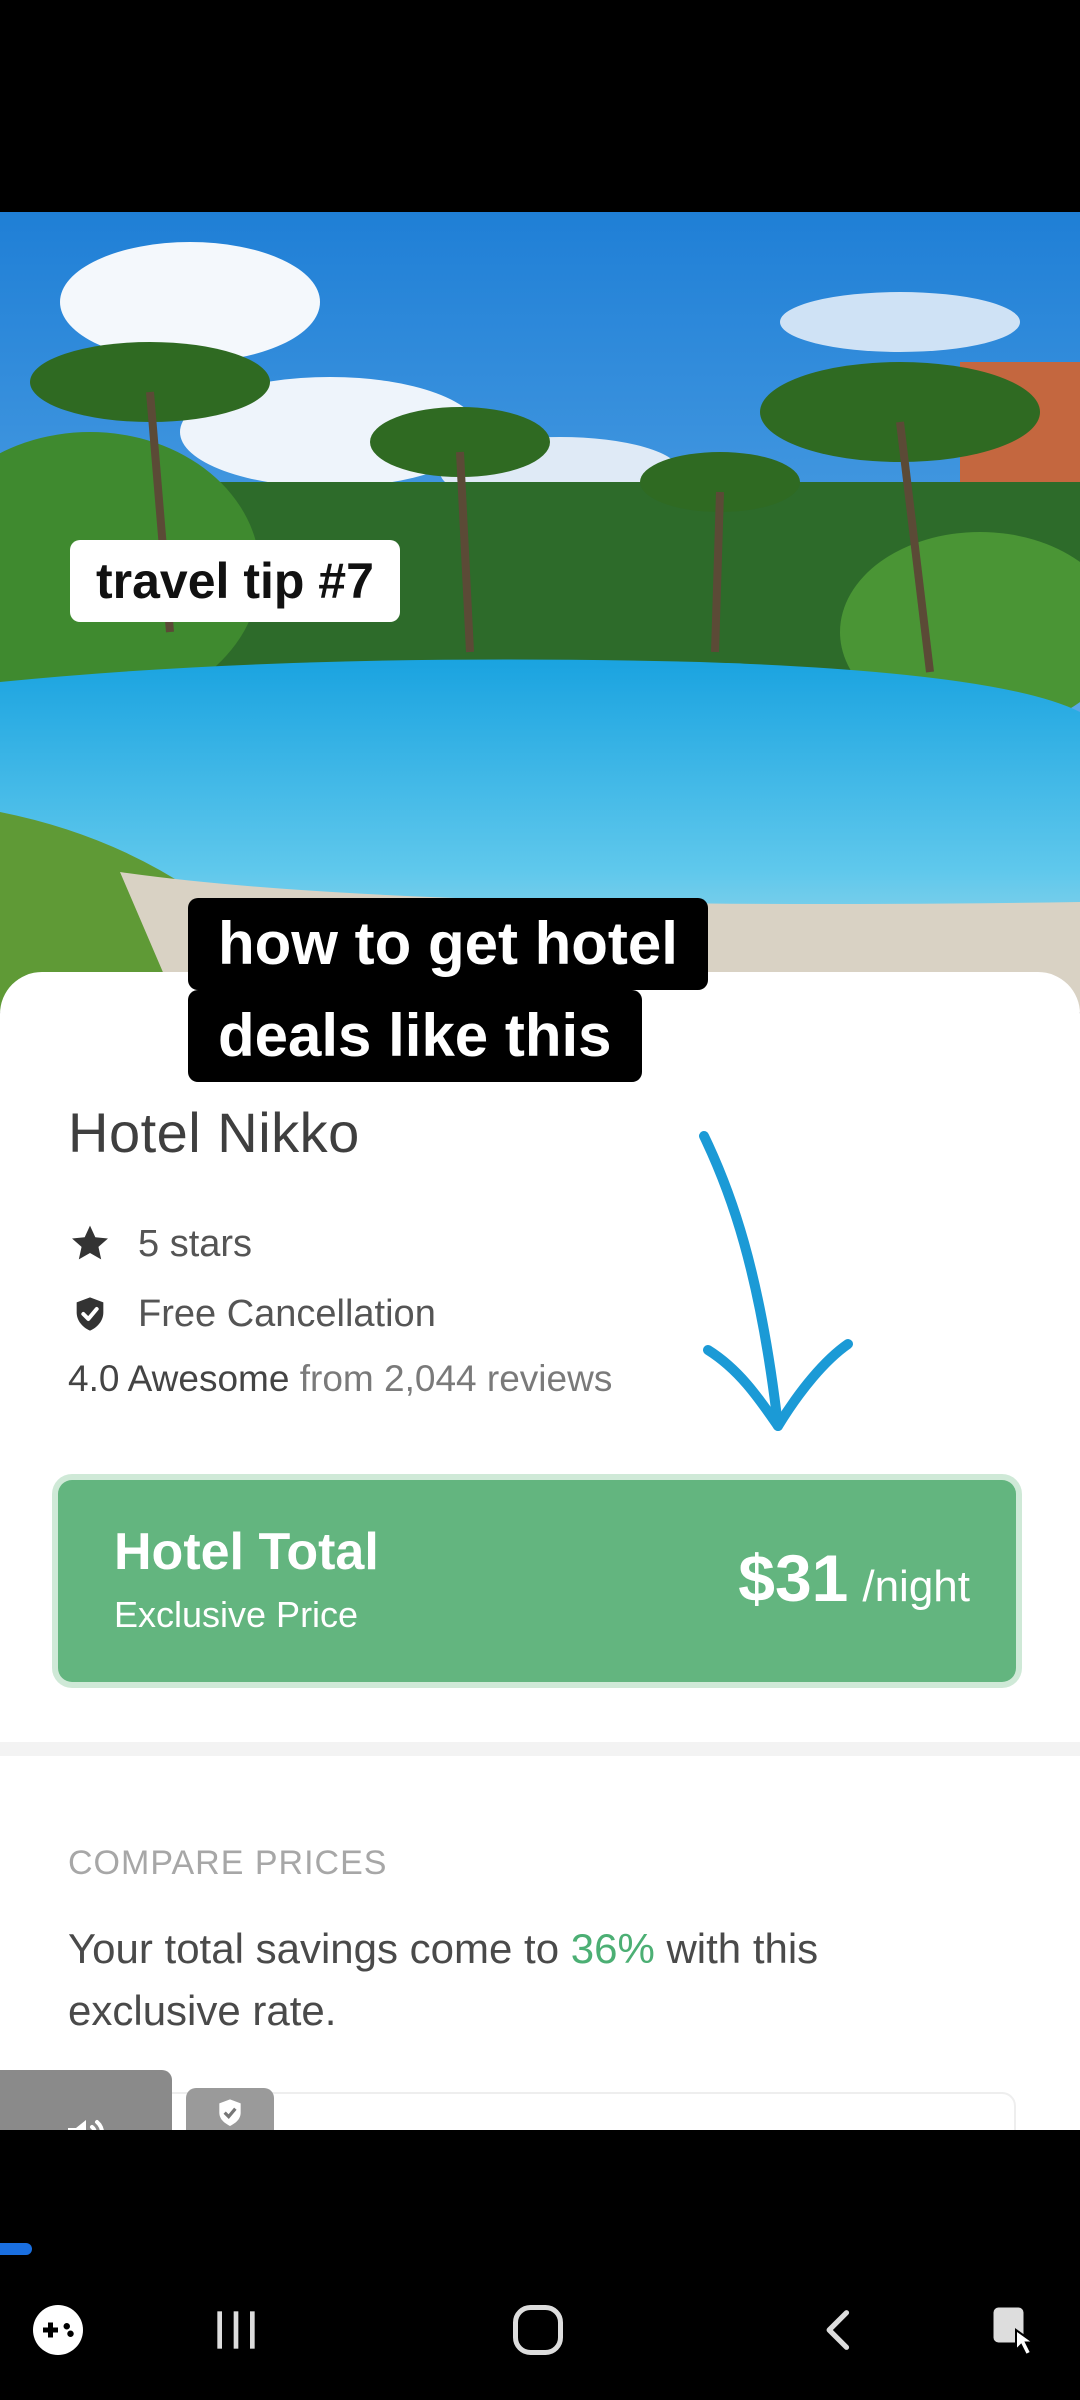  Describe the element at coordinates (214, 1132) in the screenshot. I see `hotel-name: Hotel Nikko` at that location.